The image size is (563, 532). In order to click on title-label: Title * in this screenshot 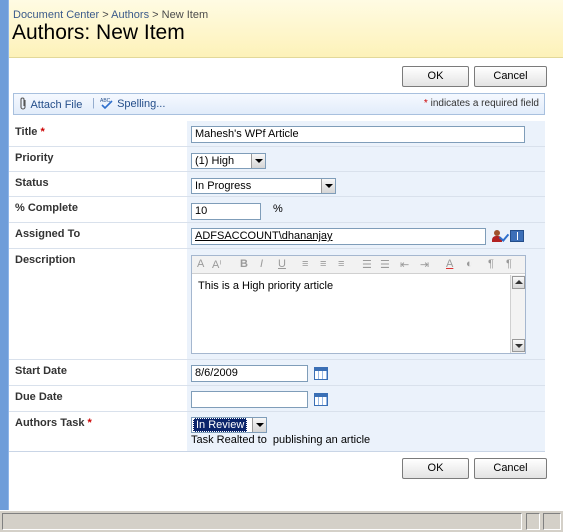, I will do `click(30, 132)`.